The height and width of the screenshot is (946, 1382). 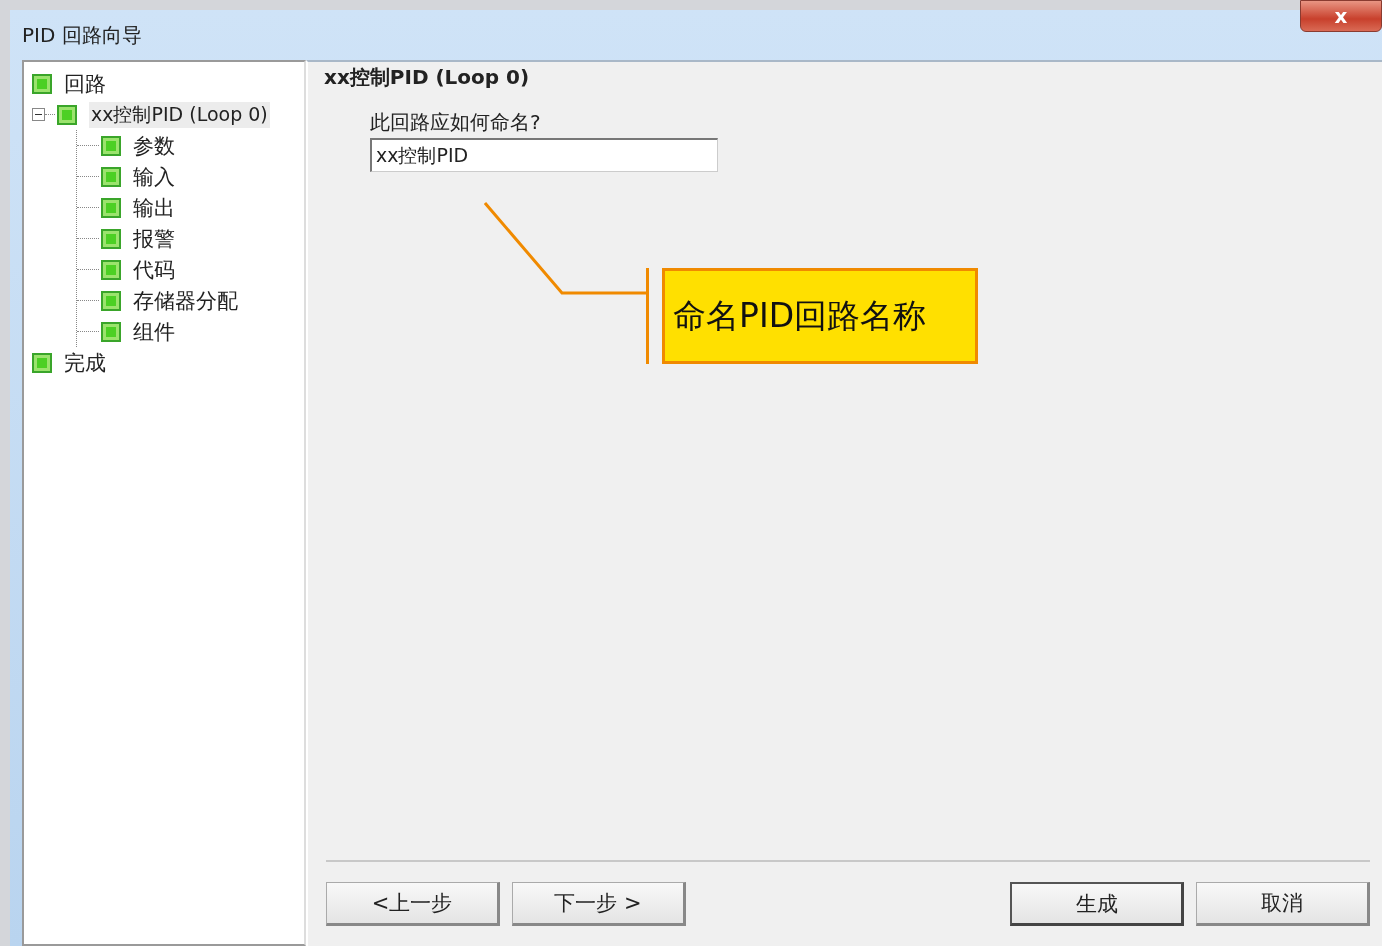 What do you see at coordinates (427, 77) in the screenshot?
I see `page-heading: xx控制PID (Loop 0)` at bounding box center [427, 77].